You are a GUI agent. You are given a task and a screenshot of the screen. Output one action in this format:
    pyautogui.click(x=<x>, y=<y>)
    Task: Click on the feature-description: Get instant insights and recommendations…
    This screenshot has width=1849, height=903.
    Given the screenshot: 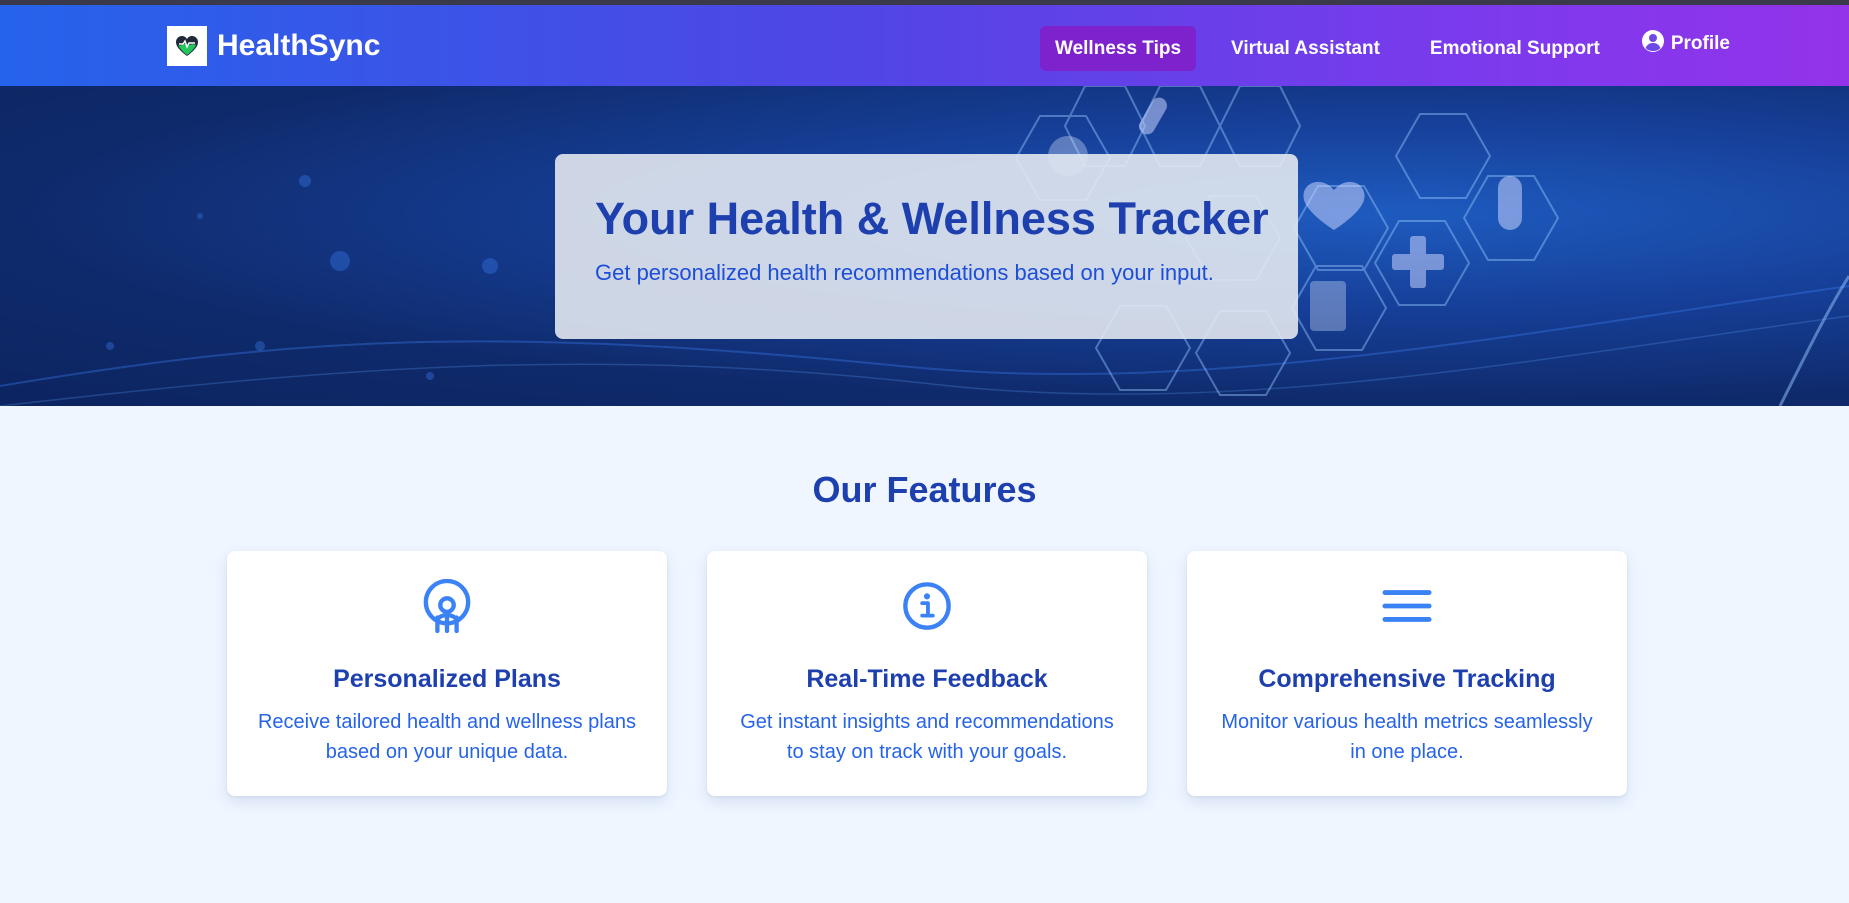 What is the action you would take?
    pyautogui.click(x=927, y=737)
    